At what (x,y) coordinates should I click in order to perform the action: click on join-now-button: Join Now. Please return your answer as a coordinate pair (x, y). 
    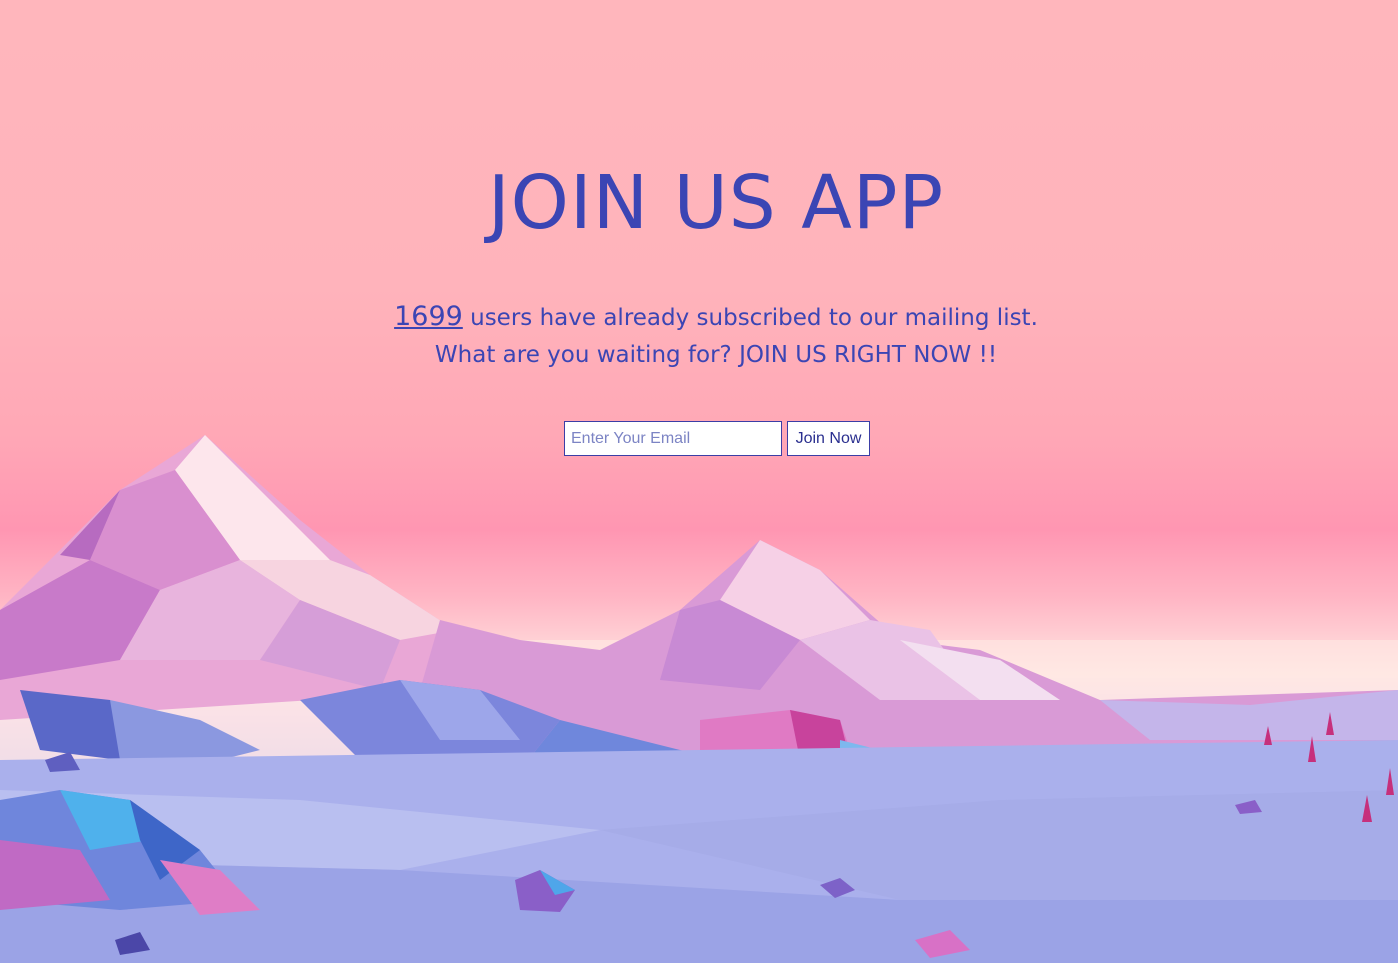
    Looking at the image, I should click on (828, 438).